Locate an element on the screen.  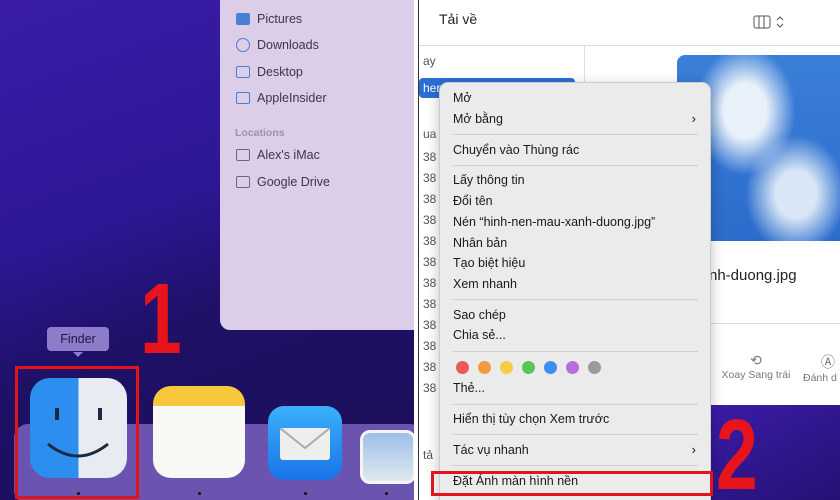
step-number-1: 1 is located at coordinates (161, 319).